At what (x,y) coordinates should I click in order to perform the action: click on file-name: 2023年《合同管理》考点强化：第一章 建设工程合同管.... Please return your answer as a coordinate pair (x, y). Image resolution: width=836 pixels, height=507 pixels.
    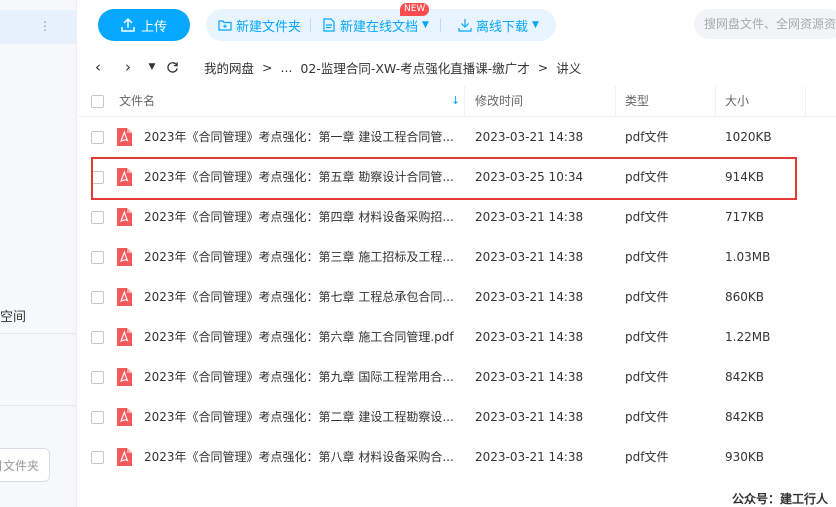
    Looking at the image, I should click on (302, 137).